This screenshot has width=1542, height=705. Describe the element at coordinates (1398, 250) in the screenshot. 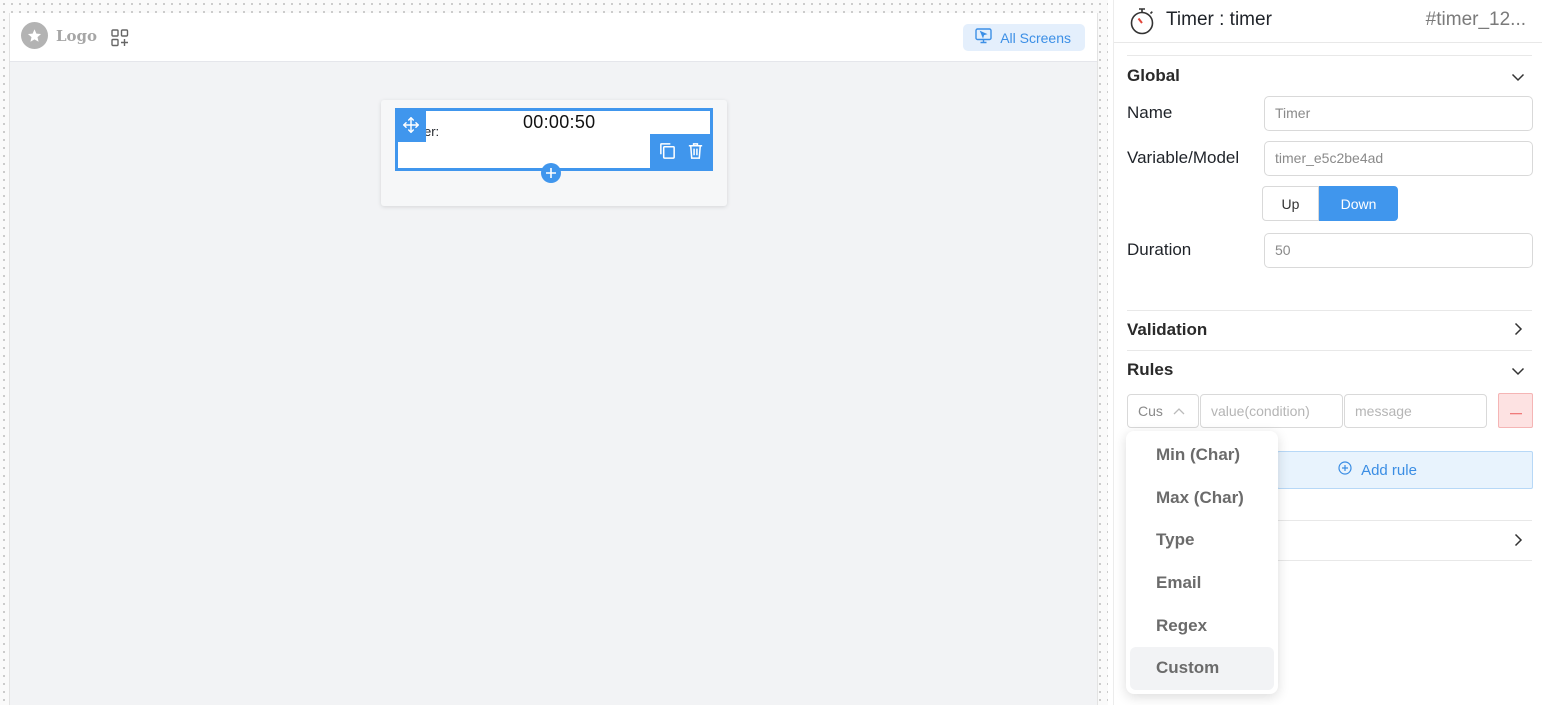

I see `duration-input: 50` at that location.